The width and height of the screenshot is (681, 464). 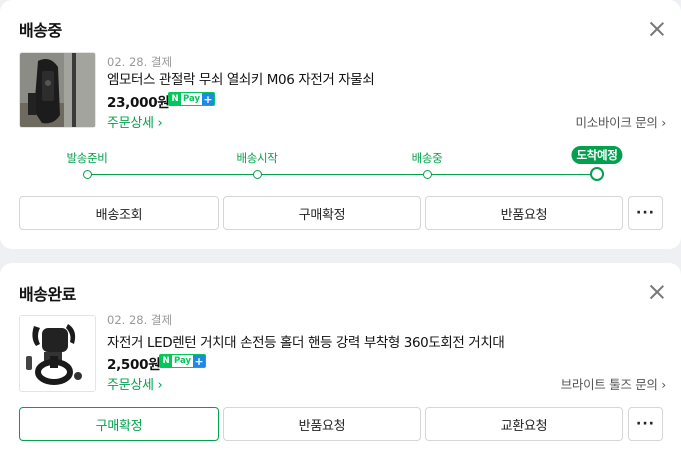 What do you see at coordinates (47, 294) in the screenshot?
I see `order-status-title: 배송완료` at bounding box center [47, 294].